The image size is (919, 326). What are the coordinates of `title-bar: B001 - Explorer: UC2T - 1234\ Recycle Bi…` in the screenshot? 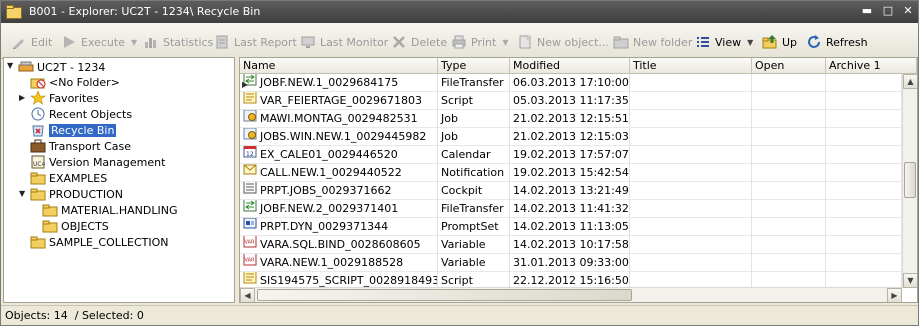 It's located at (459, 12).